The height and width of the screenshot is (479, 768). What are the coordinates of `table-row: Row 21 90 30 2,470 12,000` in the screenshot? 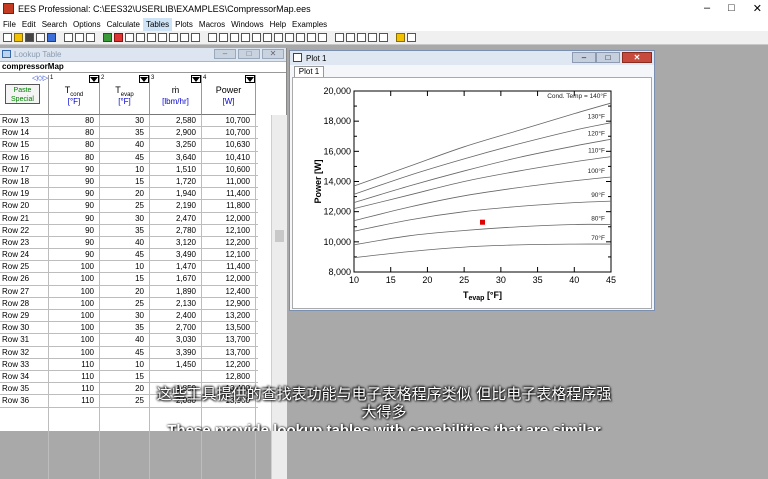 It's located at (129, 219).